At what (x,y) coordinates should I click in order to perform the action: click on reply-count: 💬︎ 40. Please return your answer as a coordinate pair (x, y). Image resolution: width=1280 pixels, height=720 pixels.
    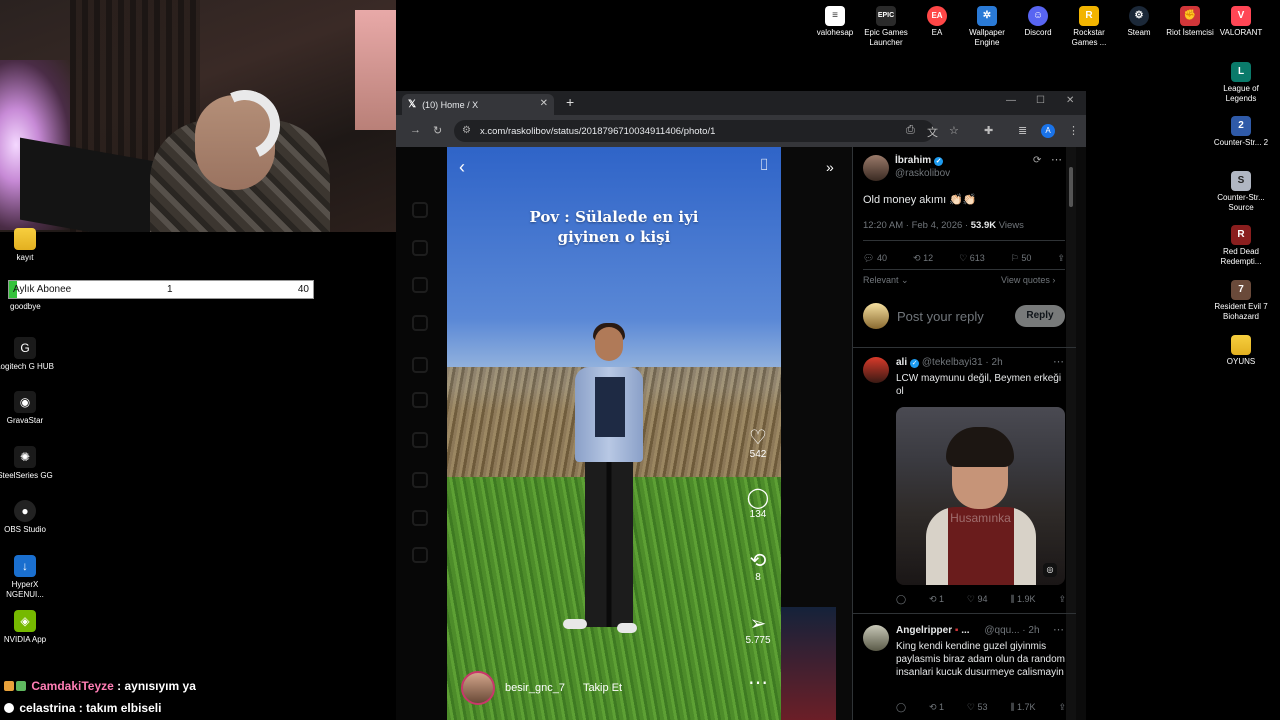
    Looking at the image, I should click on (875, 258).